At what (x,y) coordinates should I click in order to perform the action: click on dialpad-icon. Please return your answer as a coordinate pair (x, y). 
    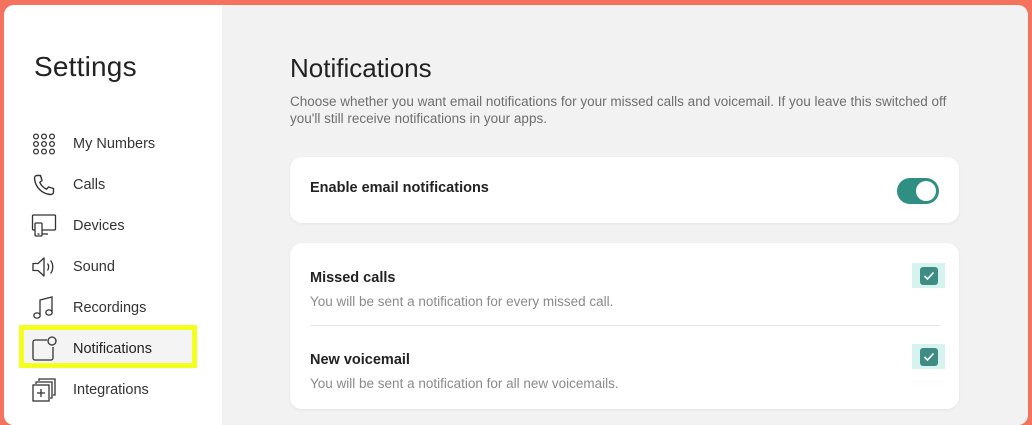
    Looking at the image, I should click on (44, 144).